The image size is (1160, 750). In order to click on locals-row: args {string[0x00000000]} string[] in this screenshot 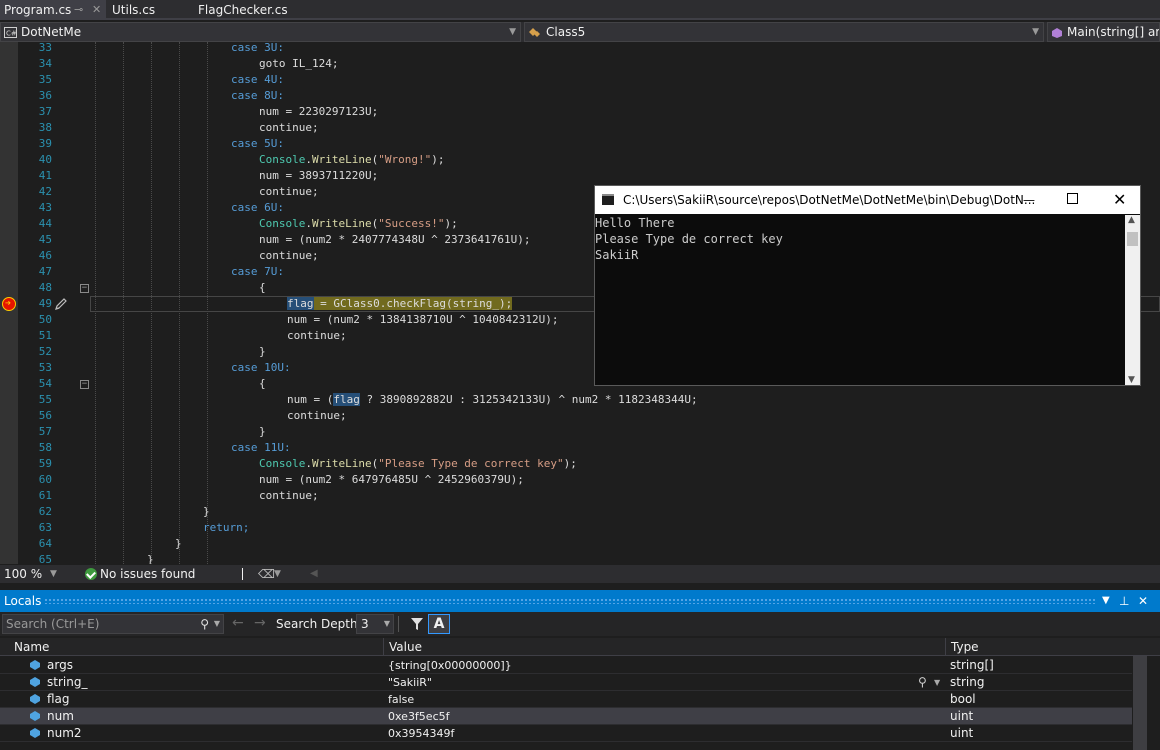, I will do `click(566, 665)`.